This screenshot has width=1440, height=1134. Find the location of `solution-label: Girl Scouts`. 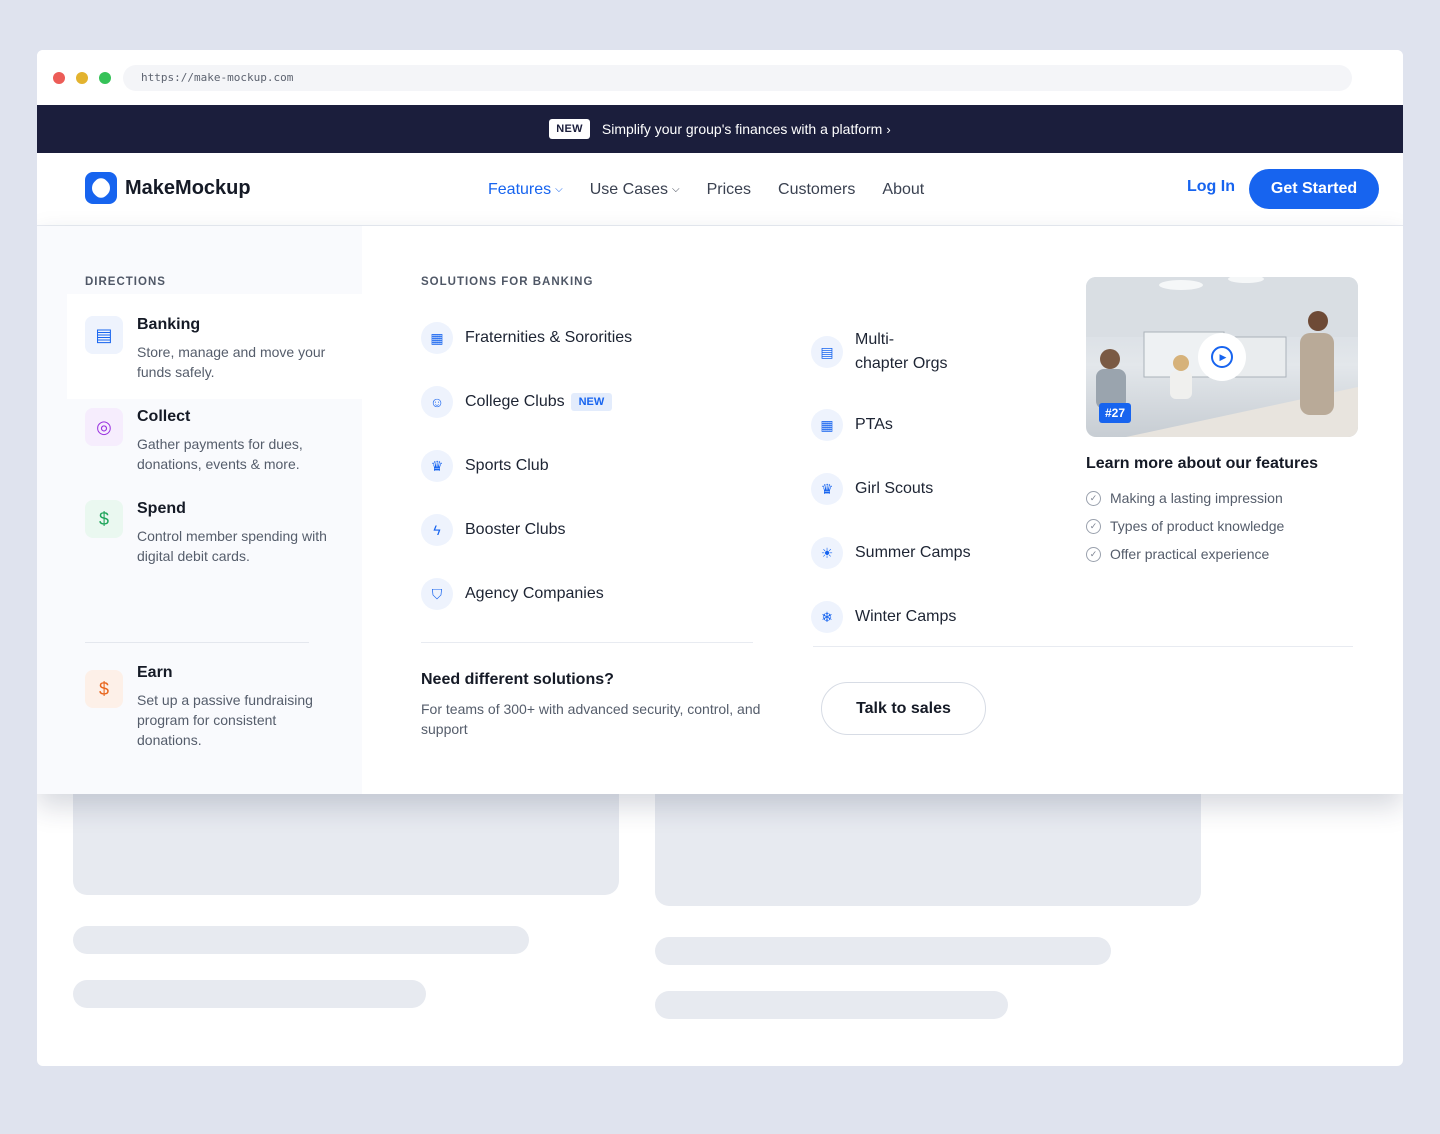

solution-label: Girl Scouts is located at coordinates (894, 488).